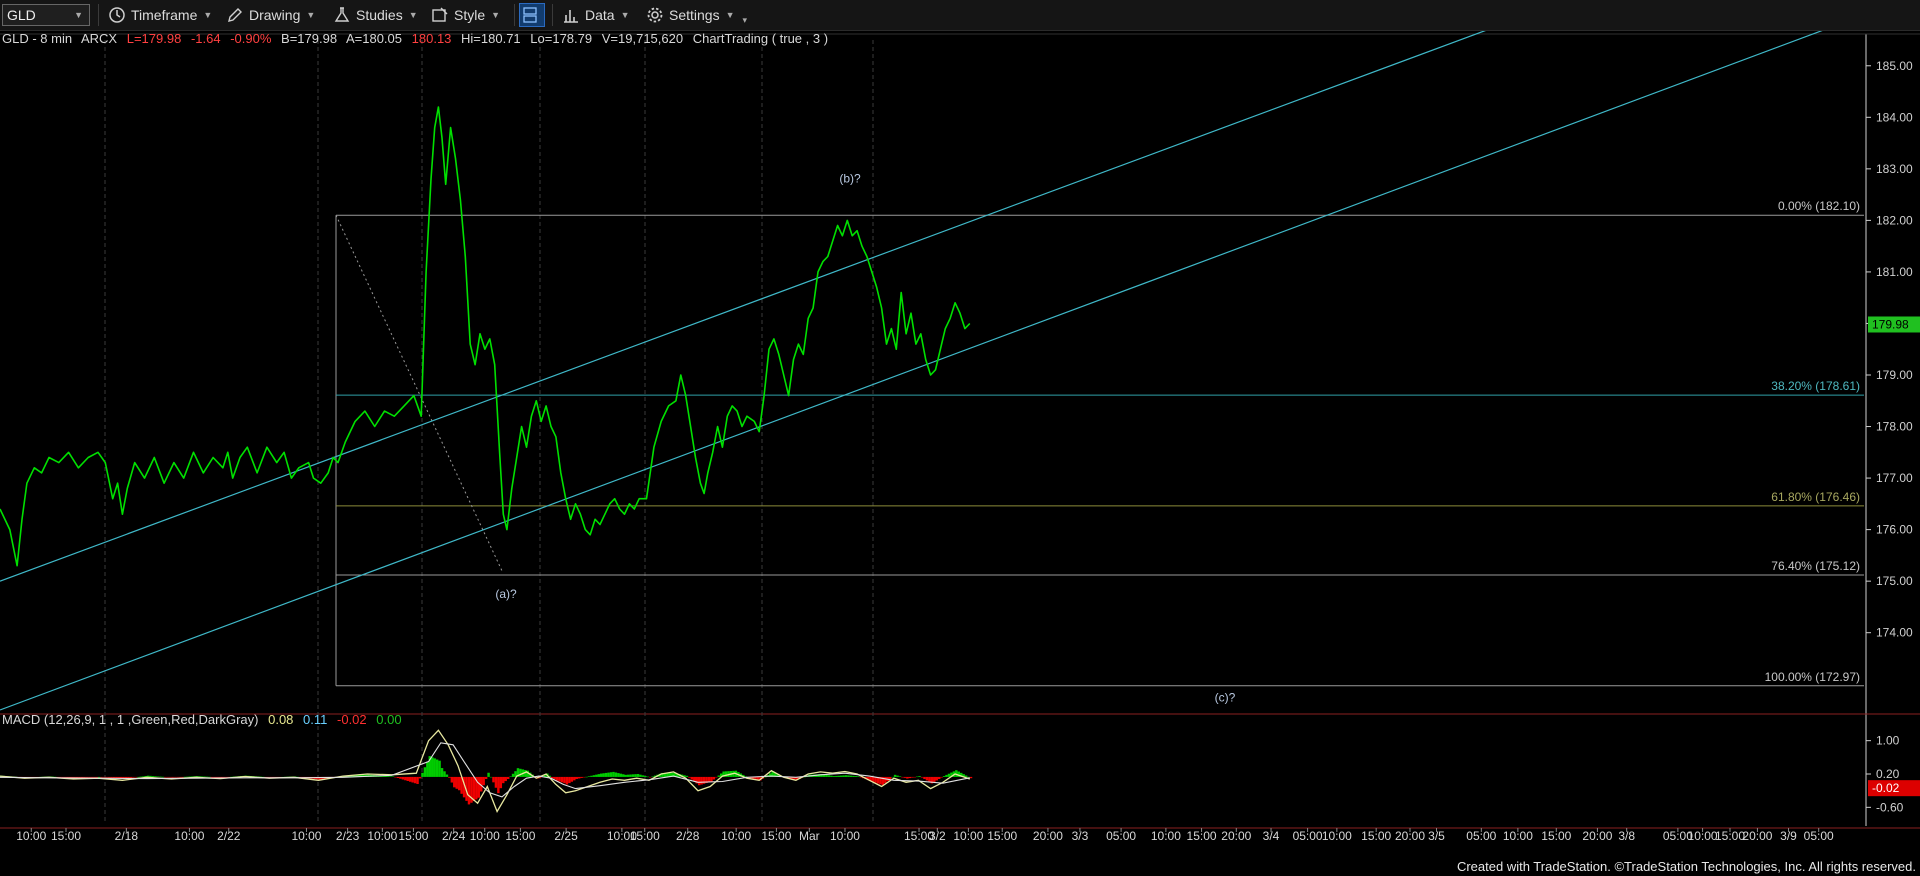 Image resolution: width=1920 pixels, height=876 pixels. I want to click on fib-level-label: 61.80% (176.46), so click(1815, 497).